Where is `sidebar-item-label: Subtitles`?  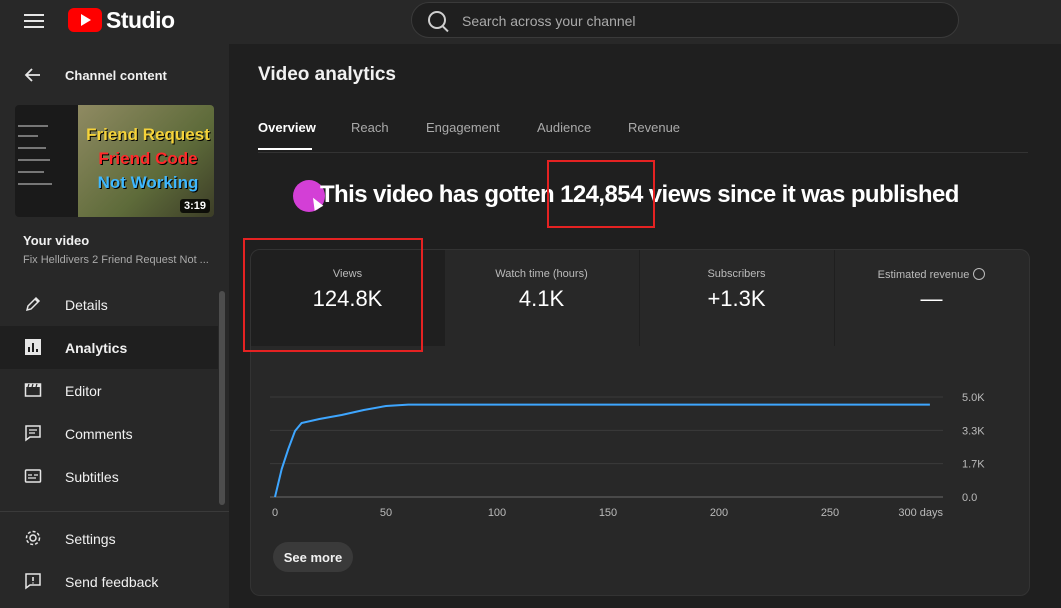
sidebar-item-label: Subtitles is located at coordinates (92, 477).